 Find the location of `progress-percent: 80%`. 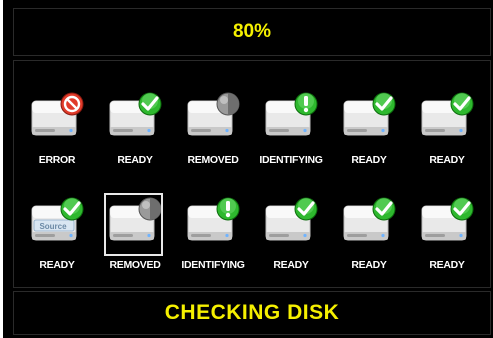

progress-percent: 80% is located at coordinates (252, 31).